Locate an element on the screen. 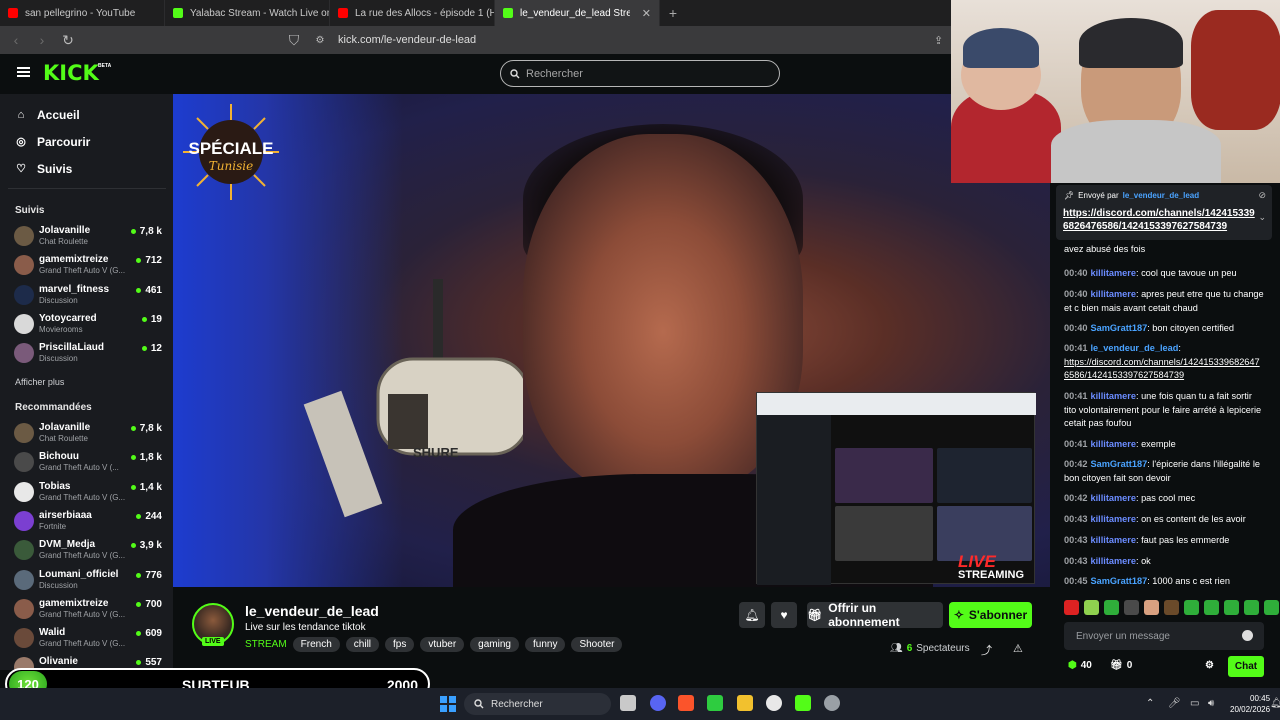  streamer-name: le_vendeur_de_lead is located at coordinates (312, 611).